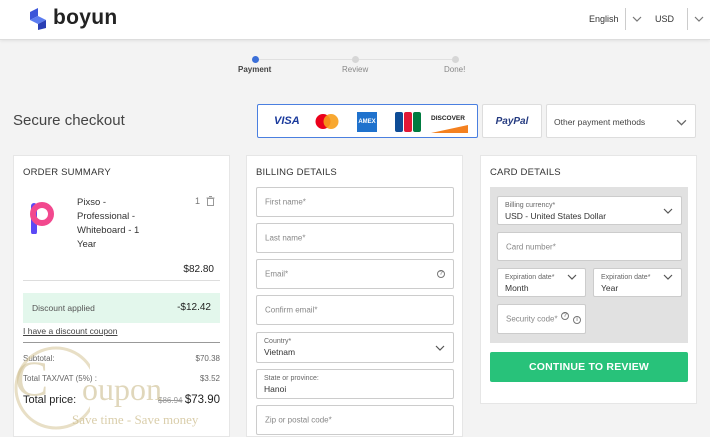 This screenshot has height=437, width=710. Describe the element at coordinates (610, 288) in the screenshot. I see `expiration-year-value: Year` at that location.